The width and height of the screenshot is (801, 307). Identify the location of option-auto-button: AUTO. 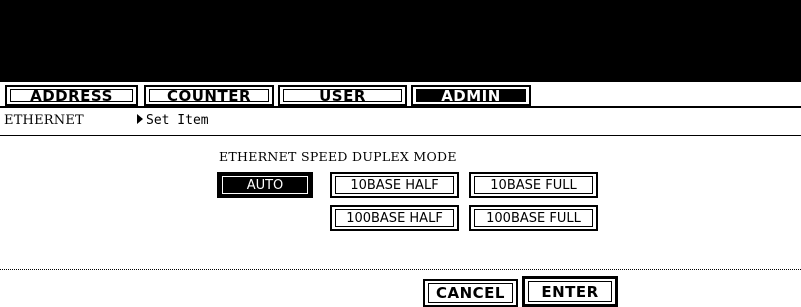
(265, 185).